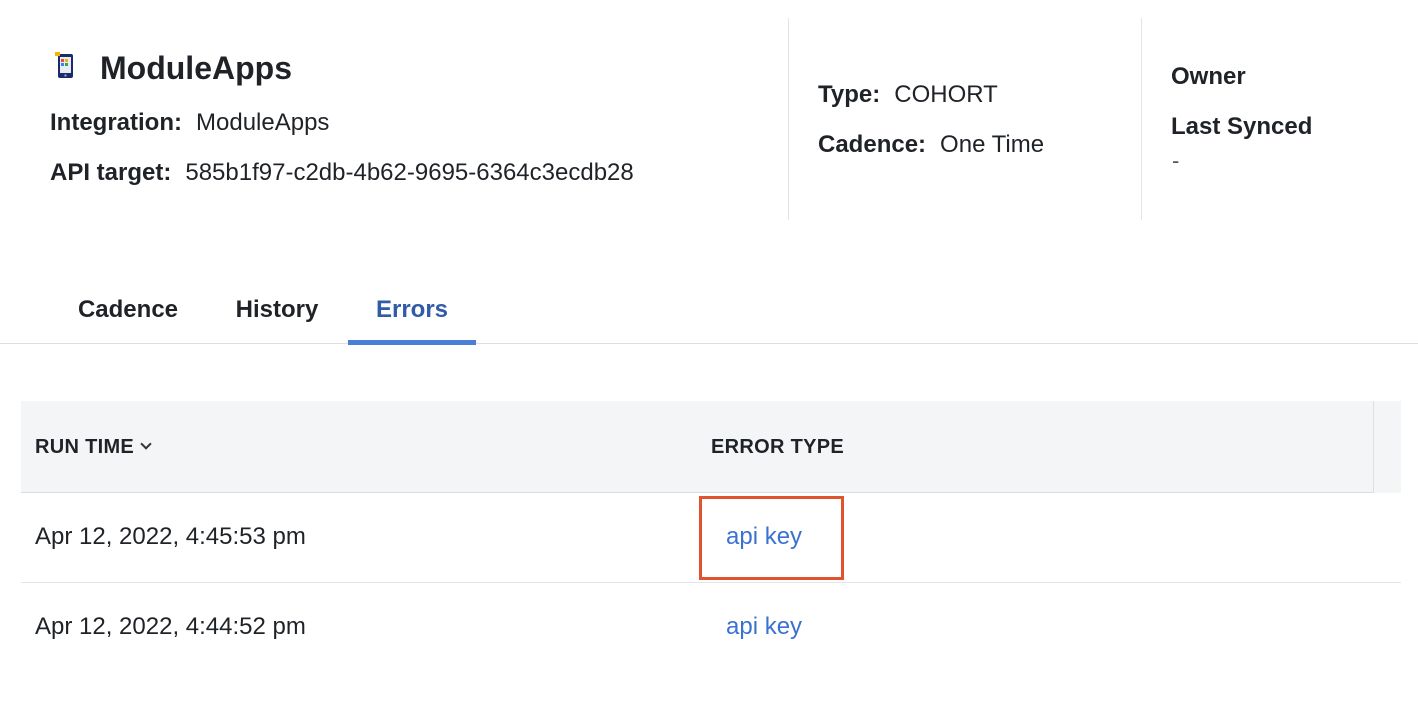  I want to click on chevron-down-icon, so click(146, 444).